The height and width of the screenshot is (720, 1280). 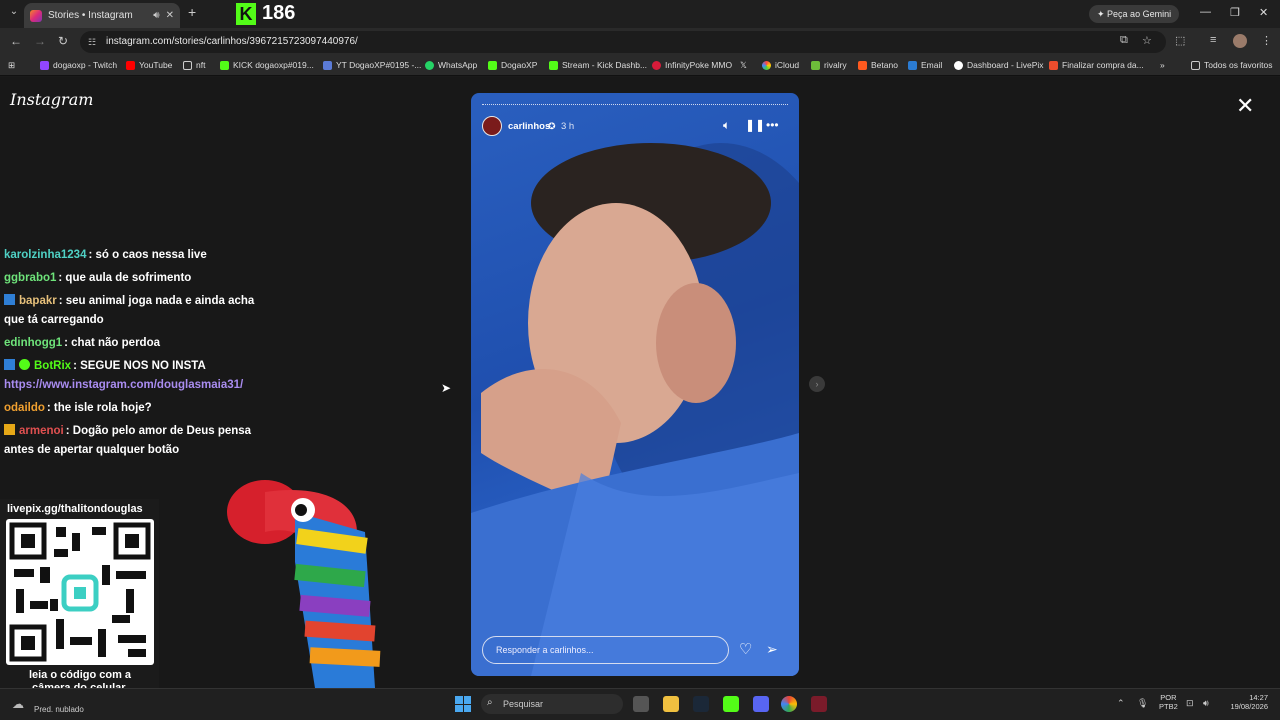 I want to click on microphone-icon: 🎙︎, so click(x=1142, y=703).